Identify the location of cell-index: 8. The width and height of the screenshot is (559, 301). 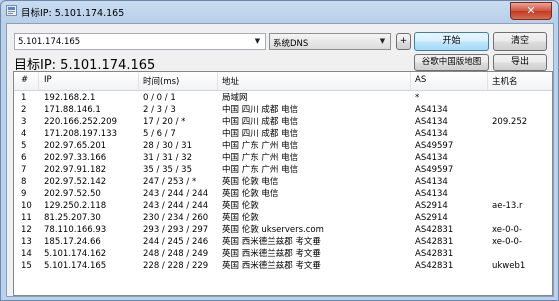
(24, 182).